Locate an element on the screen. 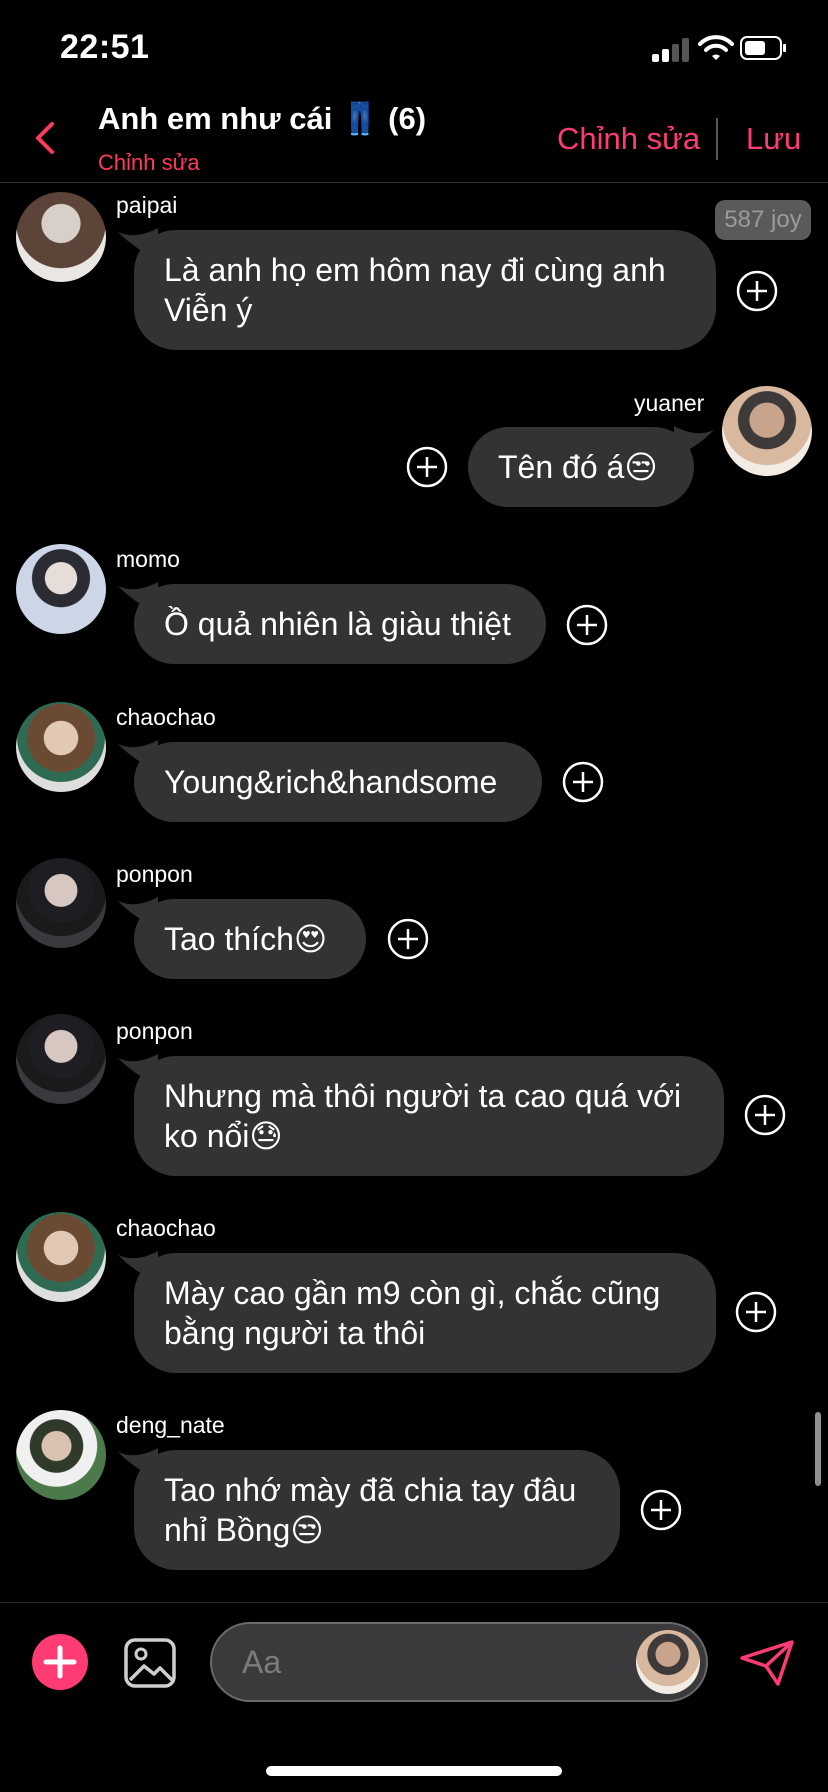 The width and height of the screenshot is (828, 1792). message-bubble: Tao thích😍 is located at coordinates (250, 939).